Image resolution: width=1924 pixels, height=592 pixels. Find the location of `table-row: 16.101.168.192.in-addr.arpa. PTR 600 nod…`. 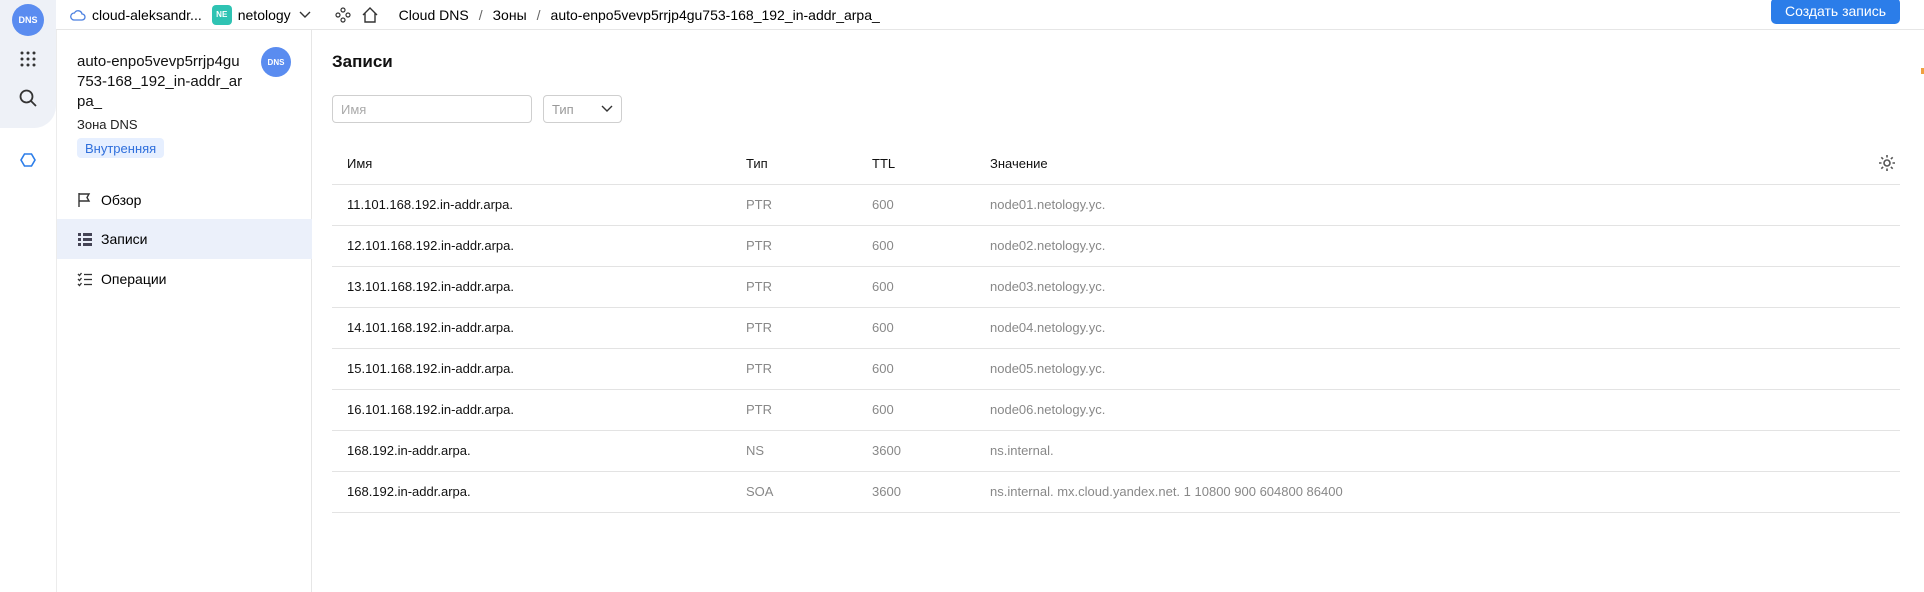

table-row: 16.101.168.192.in-addr.arpa. PTR 600 nod… is located at coordinates (1116, 410).